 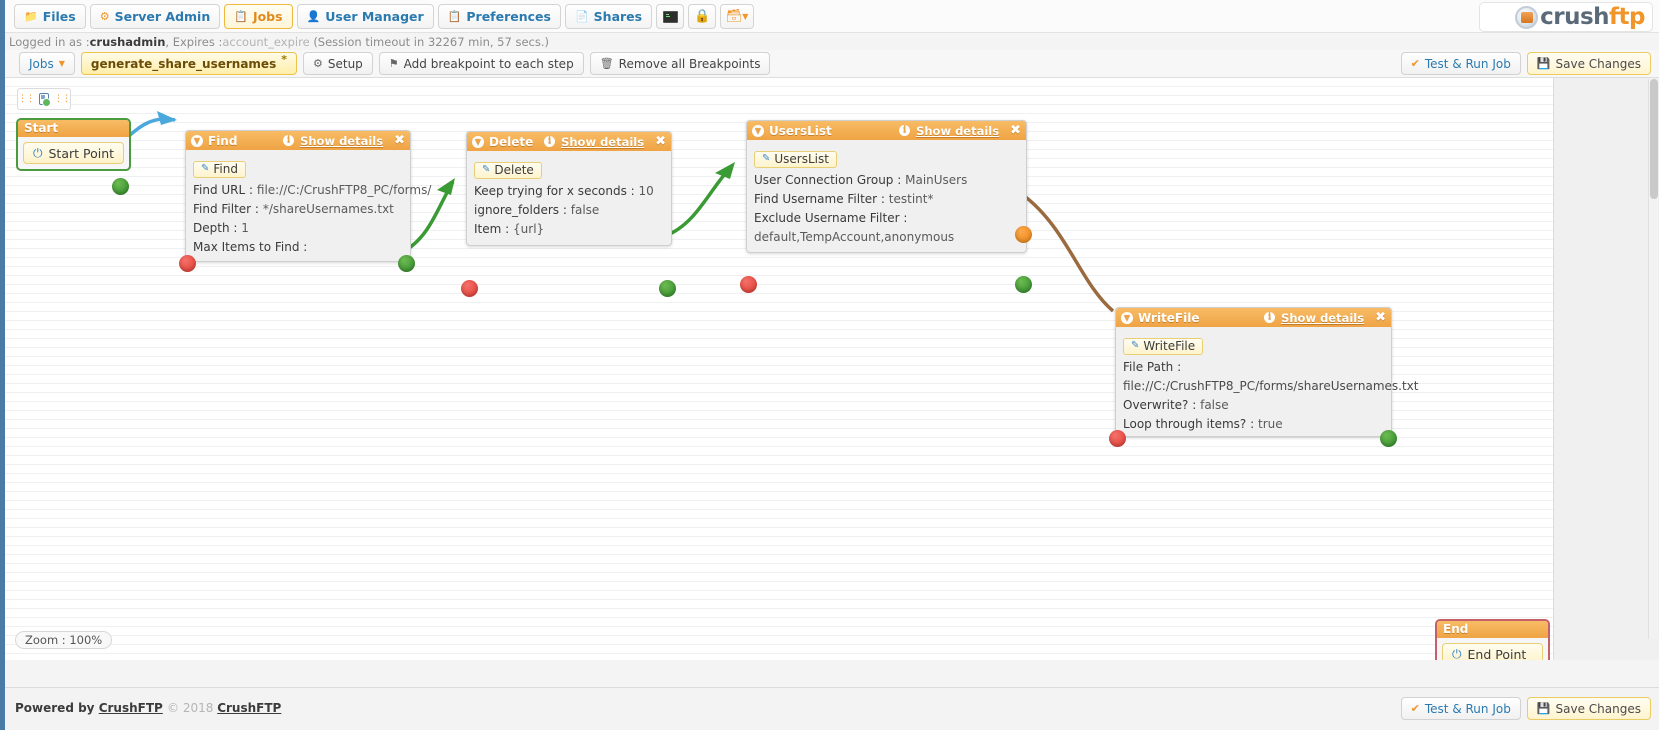 What do you see at coordinates (508, 16) in the screenshot?
I see `nav-tab-label: Preferences` at bounding box center [508, 16].